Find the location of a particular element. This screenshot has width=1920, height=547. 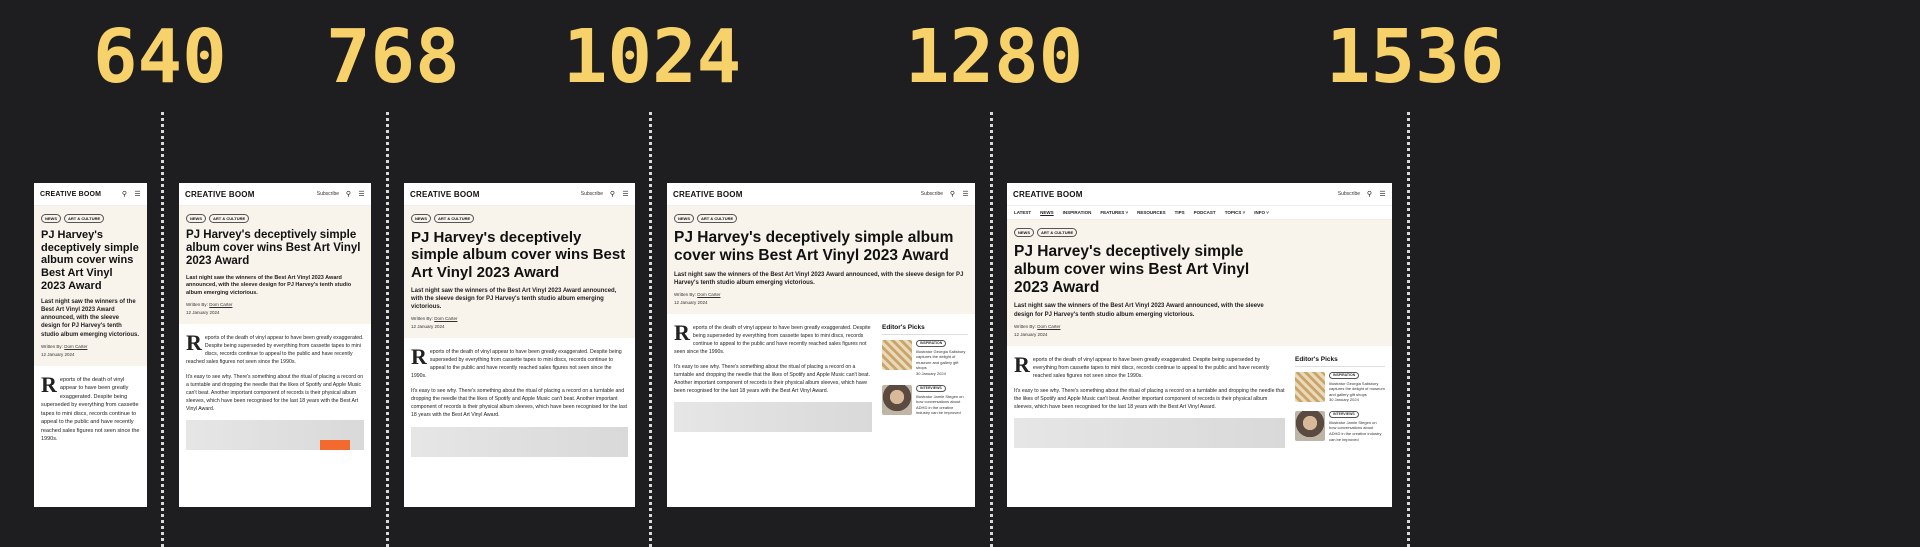

article-date: 12 January 2024 is located at coordinates (428, 327).